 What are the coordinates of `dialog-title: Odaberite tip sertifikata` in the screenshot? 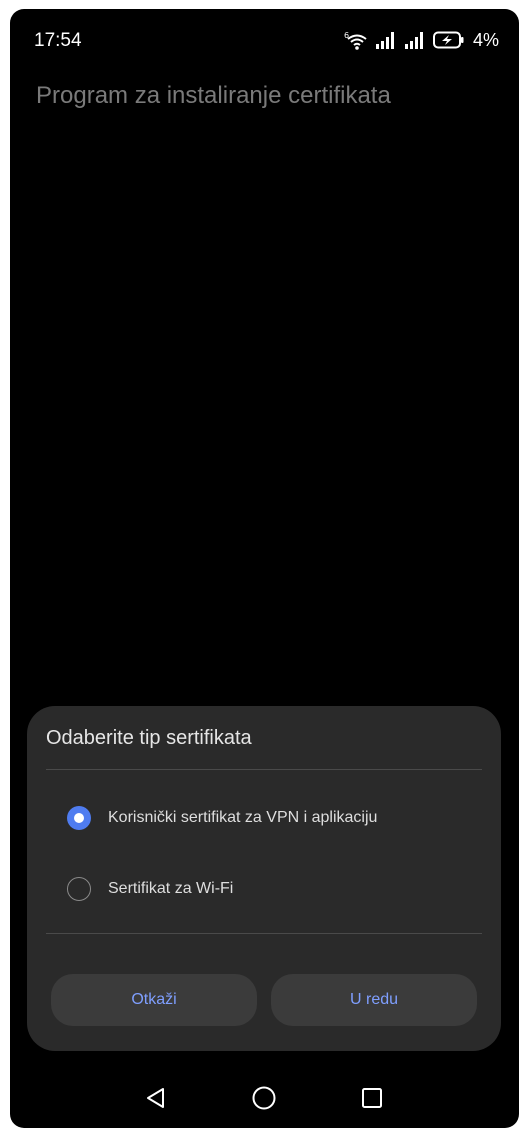 It's located at (149, 738).